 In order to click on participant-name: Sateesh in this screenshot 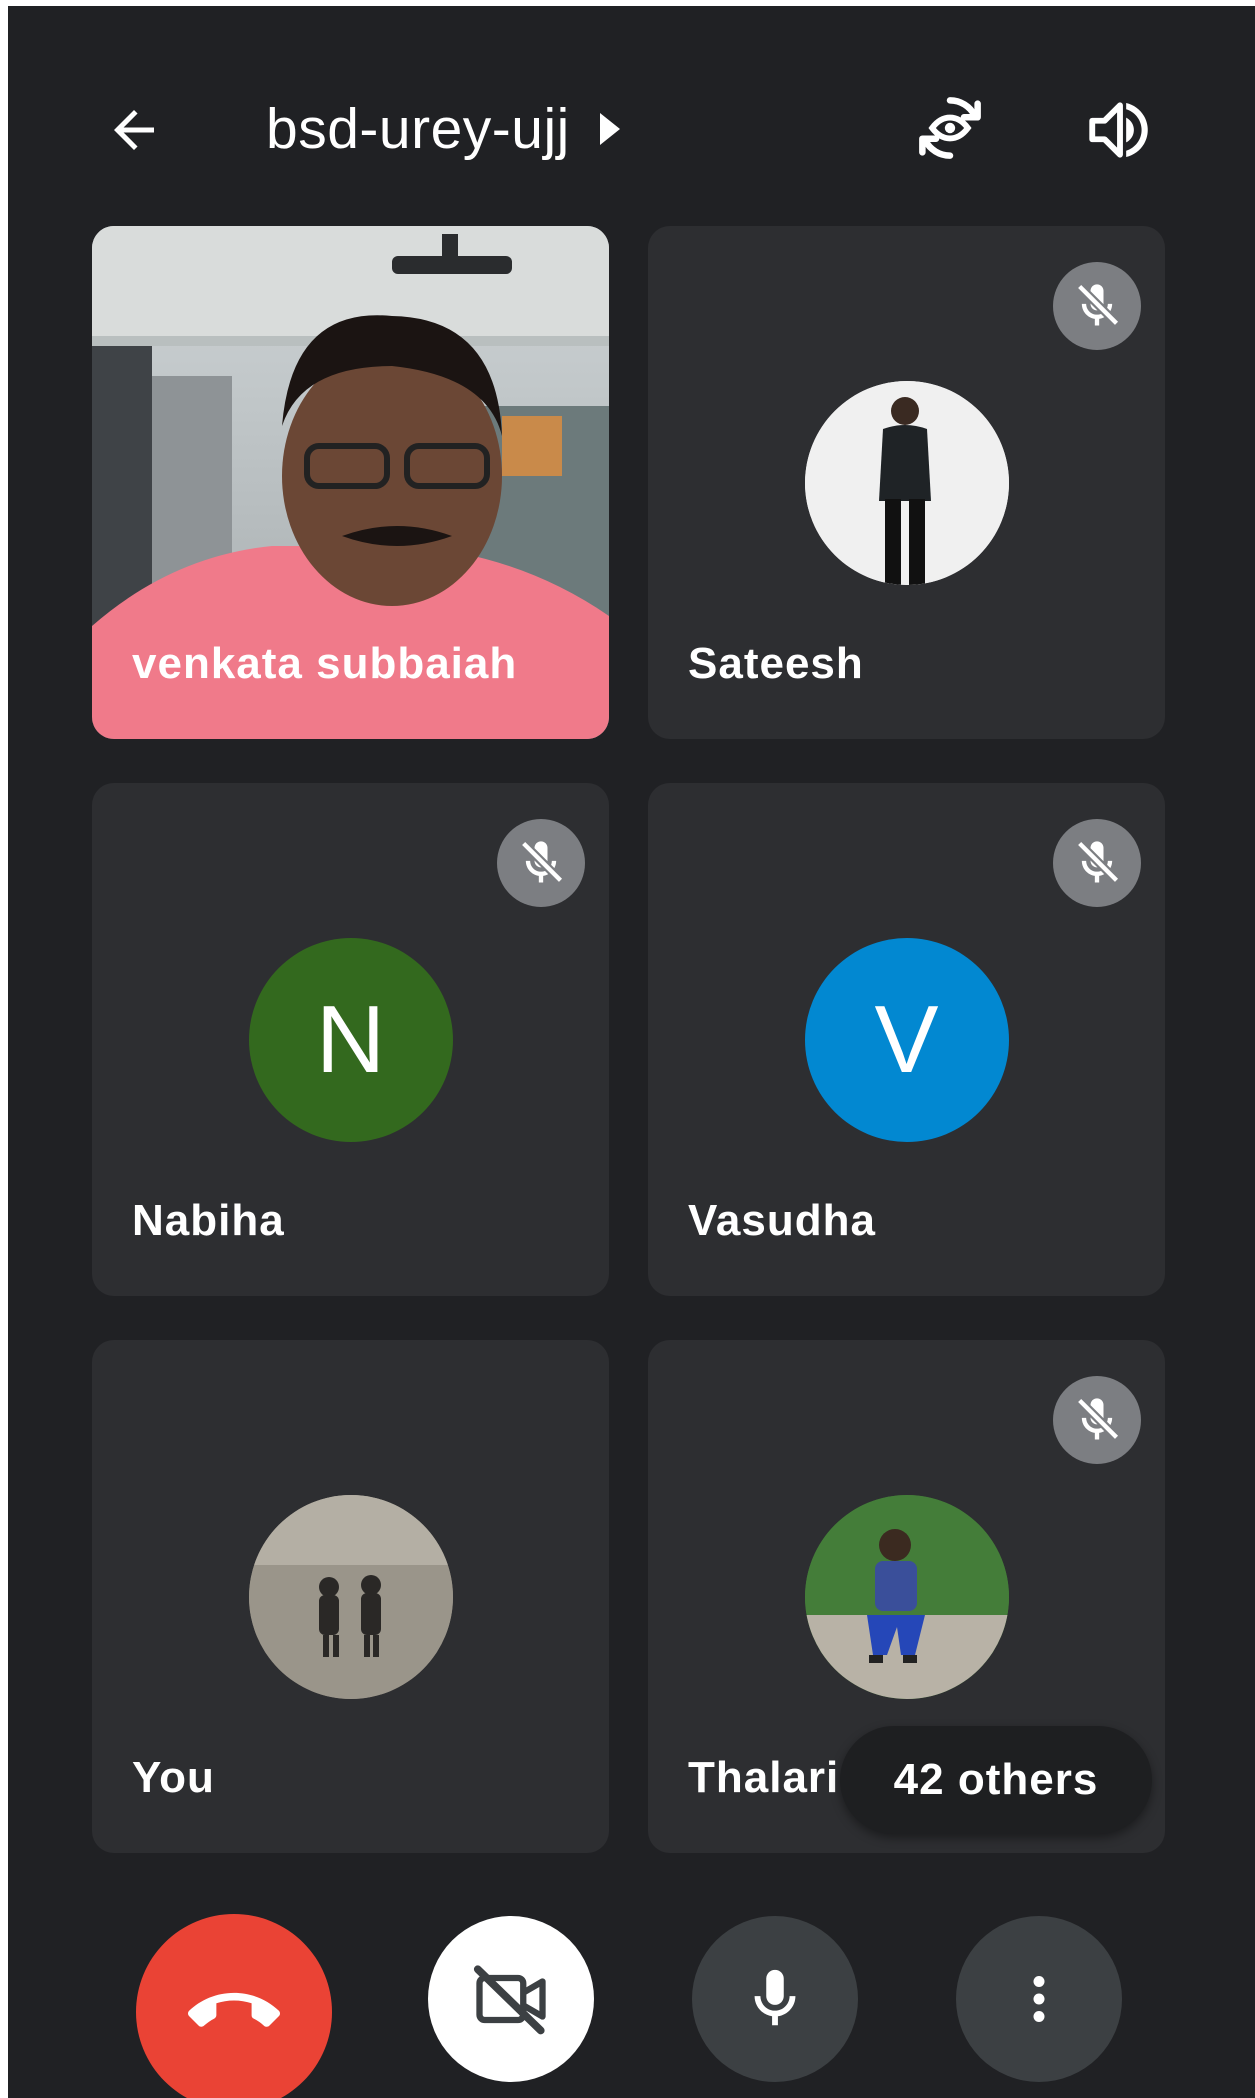, I will do `click(776, 663)`.